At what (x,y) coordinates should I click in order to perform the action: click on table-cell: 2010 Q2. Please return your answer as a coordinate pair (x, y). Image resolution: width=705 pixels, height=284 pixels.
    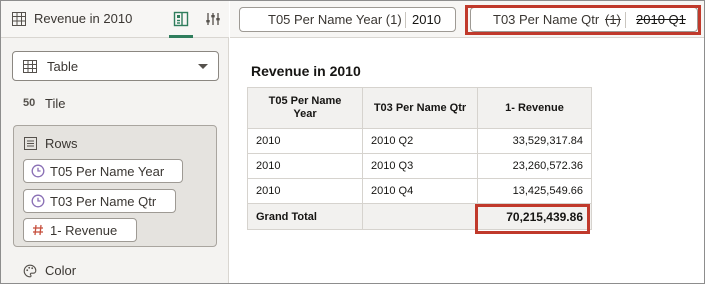
    Looking at the image, I should click on (420, 141).